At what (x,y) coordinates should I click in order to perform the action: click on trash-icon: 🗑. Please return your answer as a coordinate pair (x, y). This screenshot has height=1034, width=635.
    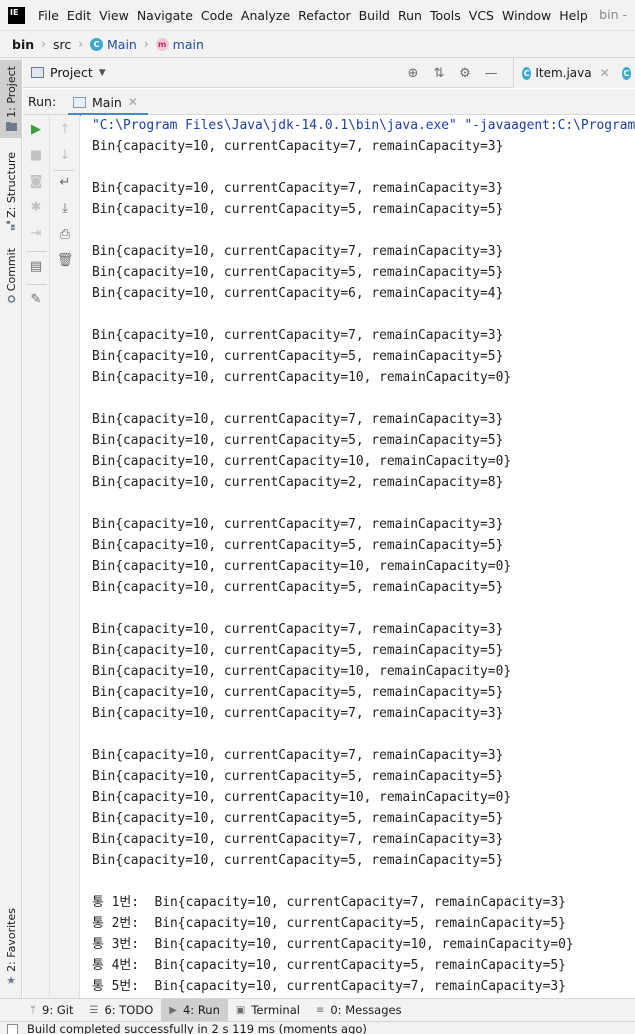
    Looking at the image, I should click on (65, 260).